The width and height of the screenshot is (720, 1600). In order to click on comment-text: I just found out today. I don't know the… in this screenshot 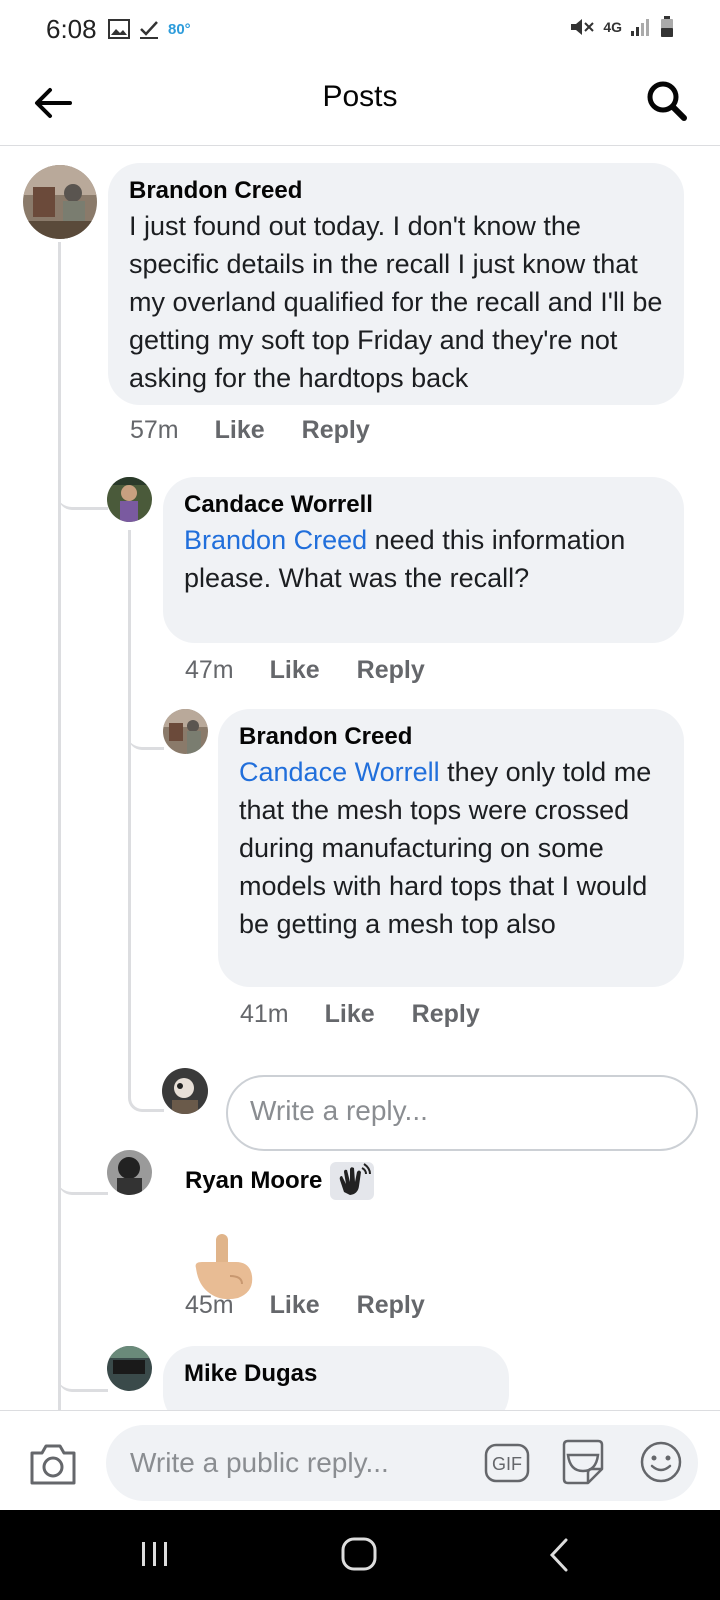, I will do `click(396, 302)`.